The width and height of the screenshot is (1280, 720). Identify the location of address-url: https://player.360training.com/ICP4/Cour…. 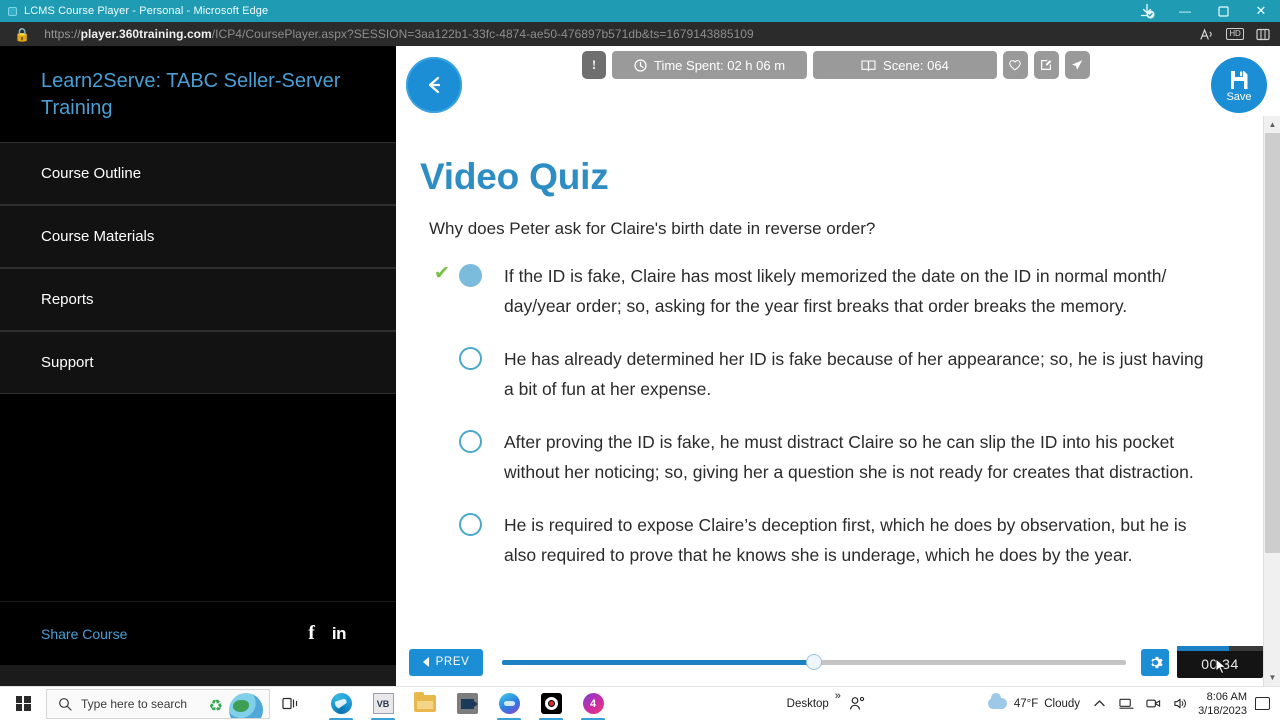
(399, 34).